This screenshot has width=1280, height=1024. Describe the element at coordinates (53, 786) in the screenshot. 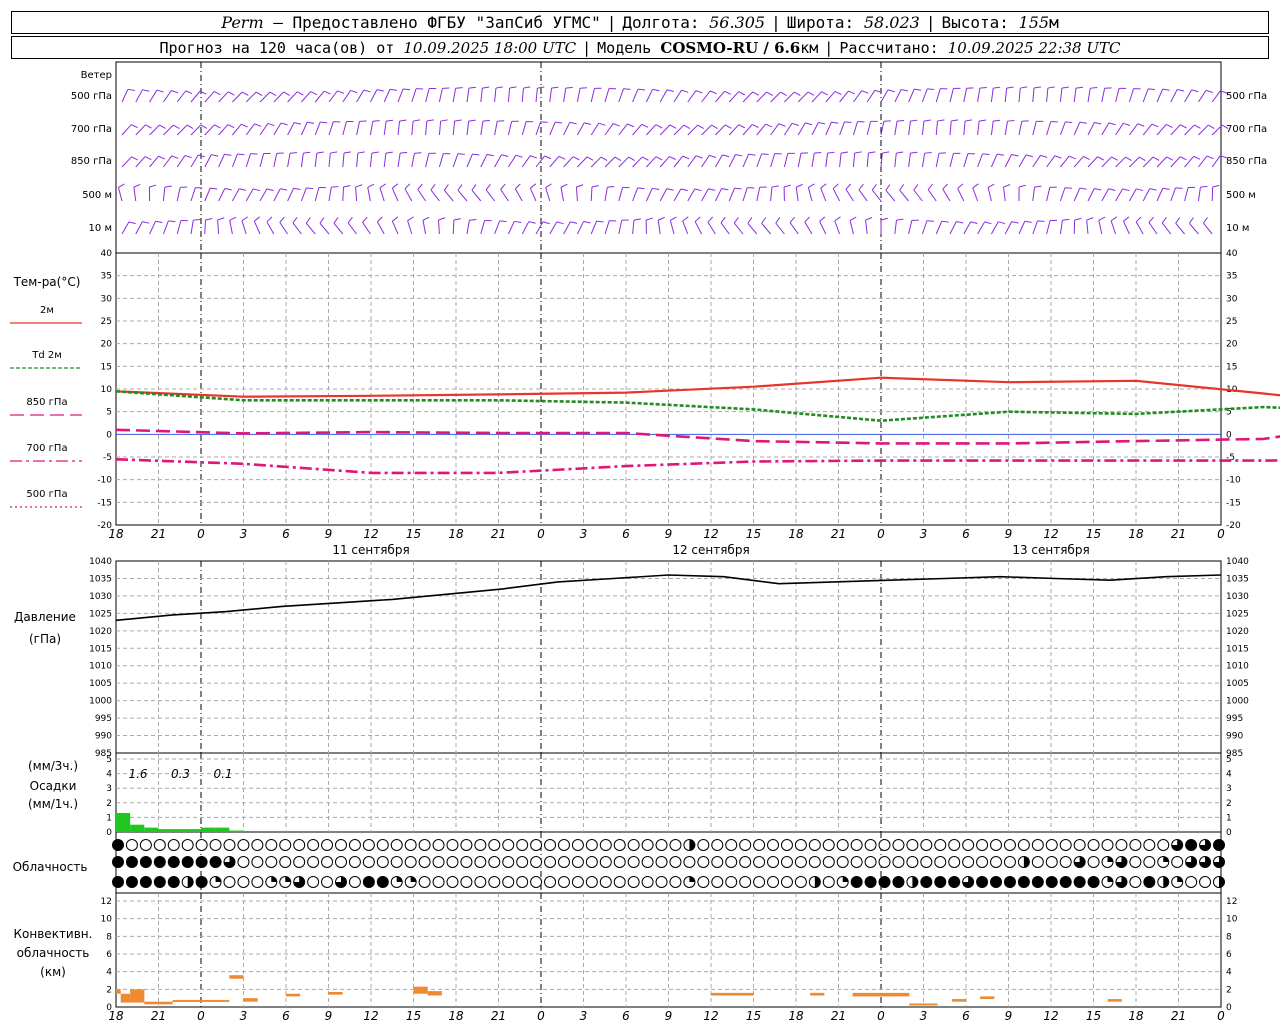

I see `precip-panel-title: Осадки` at that location.